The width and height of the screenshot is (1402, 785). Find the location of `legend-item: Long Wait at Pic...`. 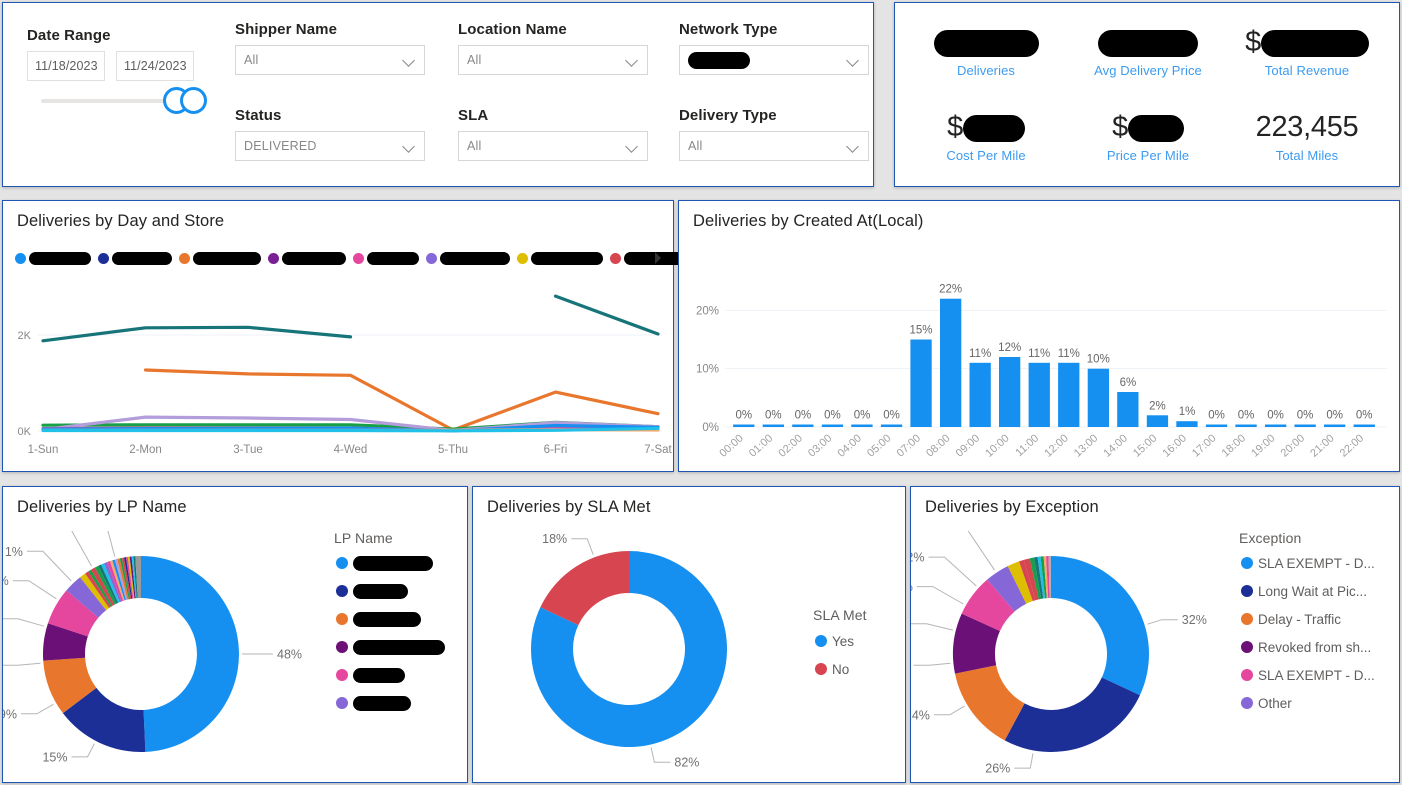

legend-item: Long Wait at Pic... is located at coordinates (1321, 591).